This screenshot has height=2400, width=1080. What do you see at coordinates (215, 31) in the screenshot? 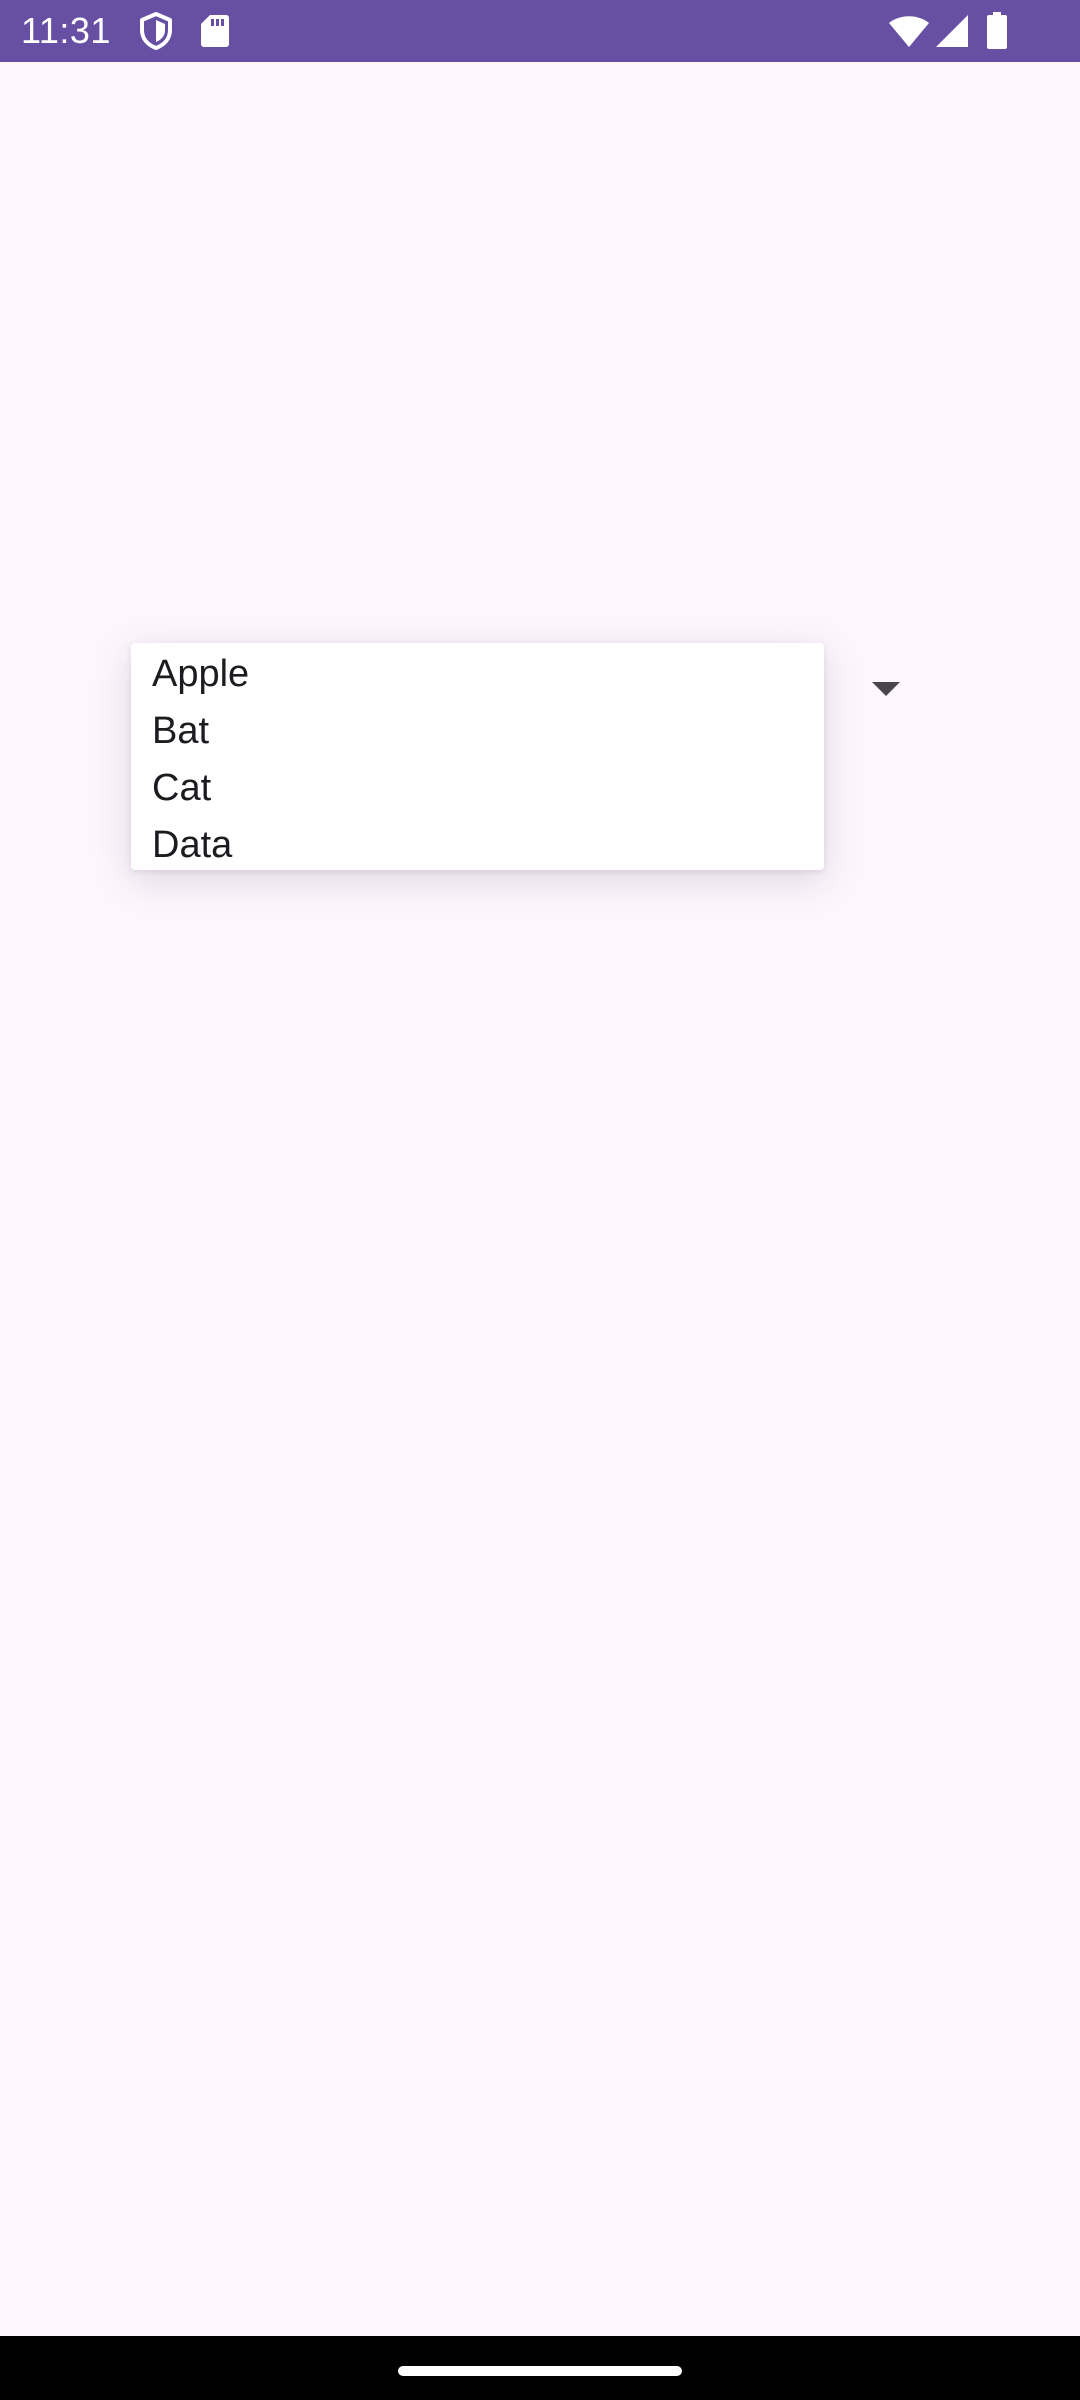
I see `sd-card-icon` at bounding box center [215, 31].